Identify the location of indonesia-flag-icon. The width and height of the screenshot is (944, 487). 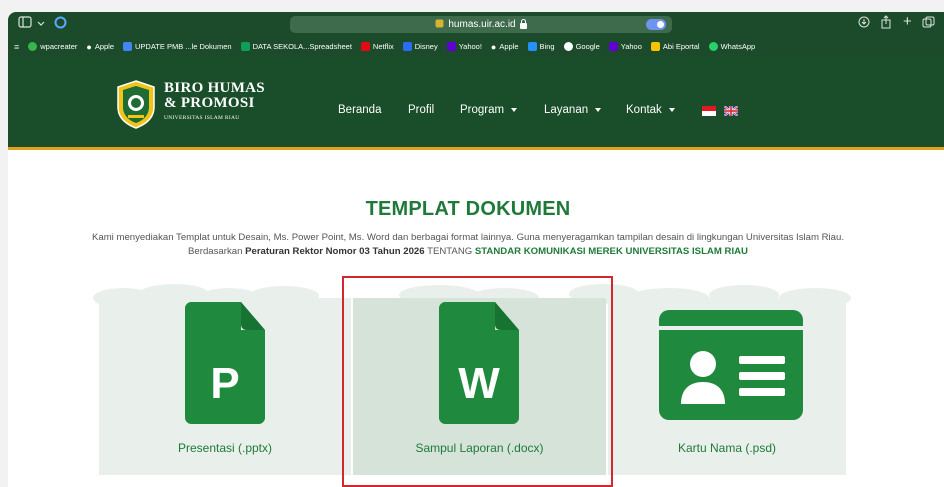
(709, 111).